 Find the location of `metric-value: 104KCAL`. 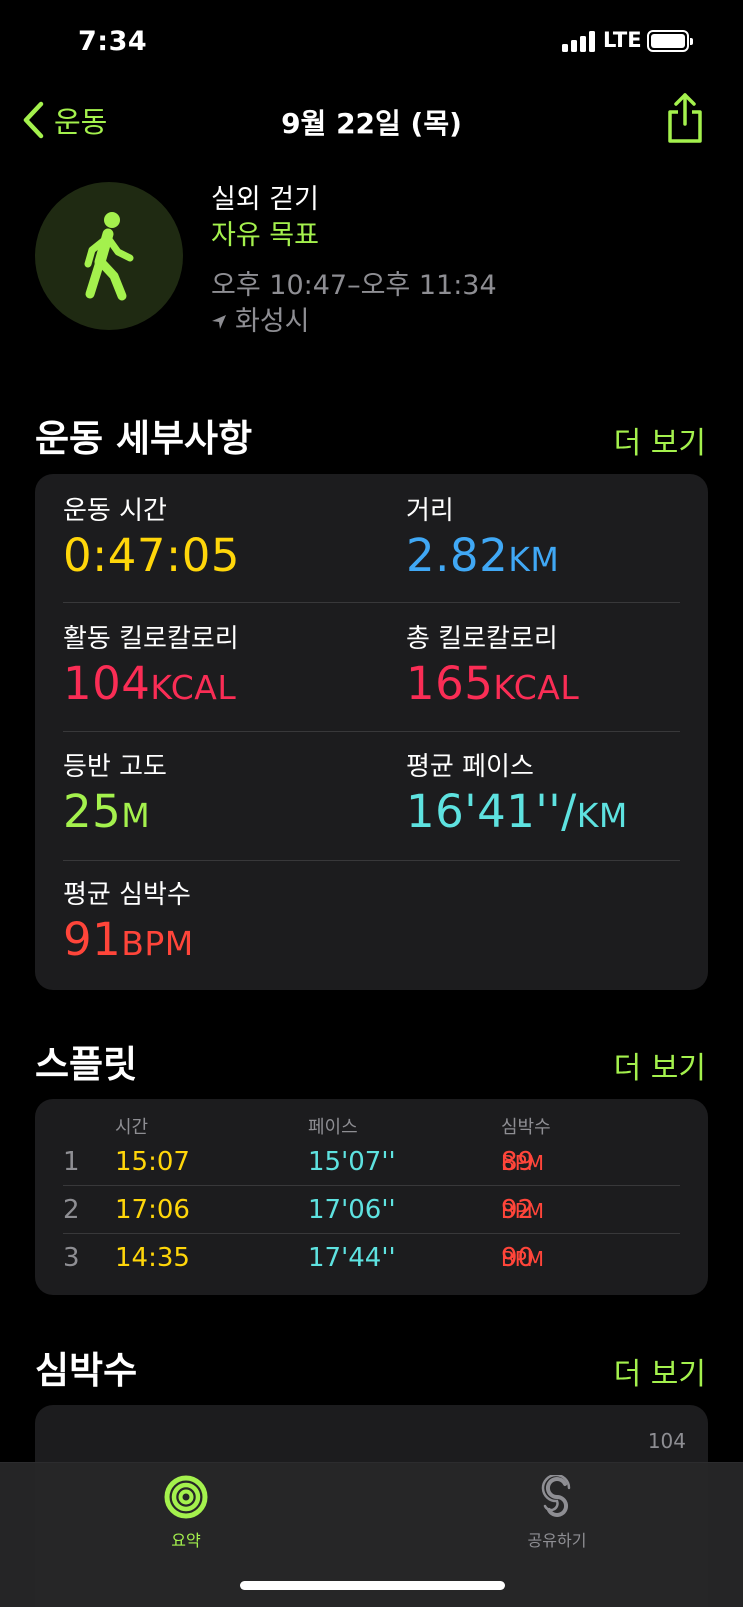

metric-value: 104KCAL is located at coordinates (150, 683).